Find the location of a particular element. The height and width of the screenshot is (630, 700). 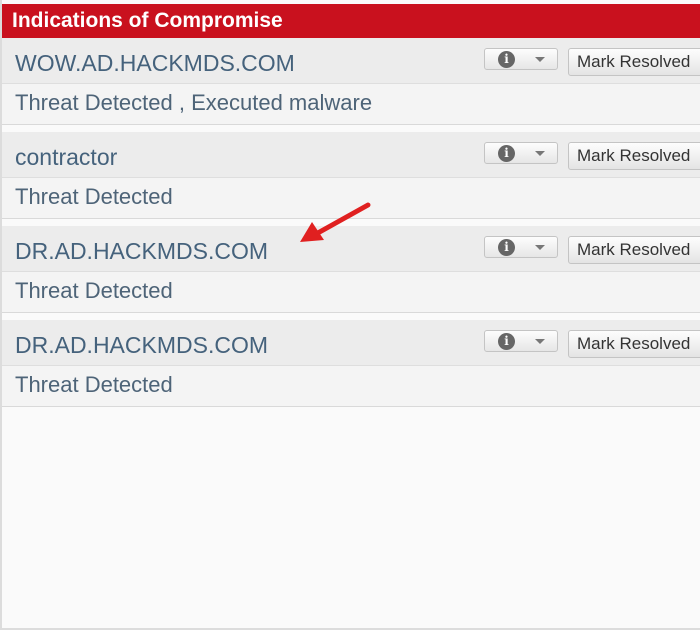

threat-description: Threat Detected , Executed malware is located at coordinates (194, 102).